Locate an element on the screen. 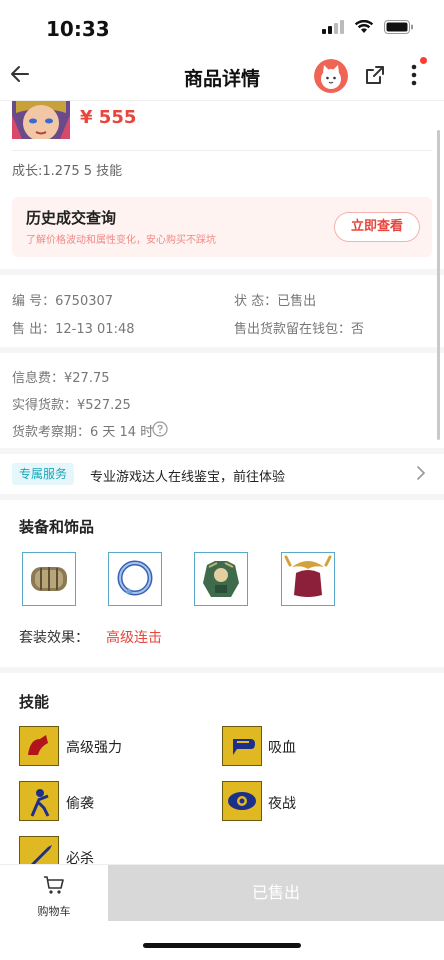  sold-out-button: 已售出 is located at coordinates (276, 893).